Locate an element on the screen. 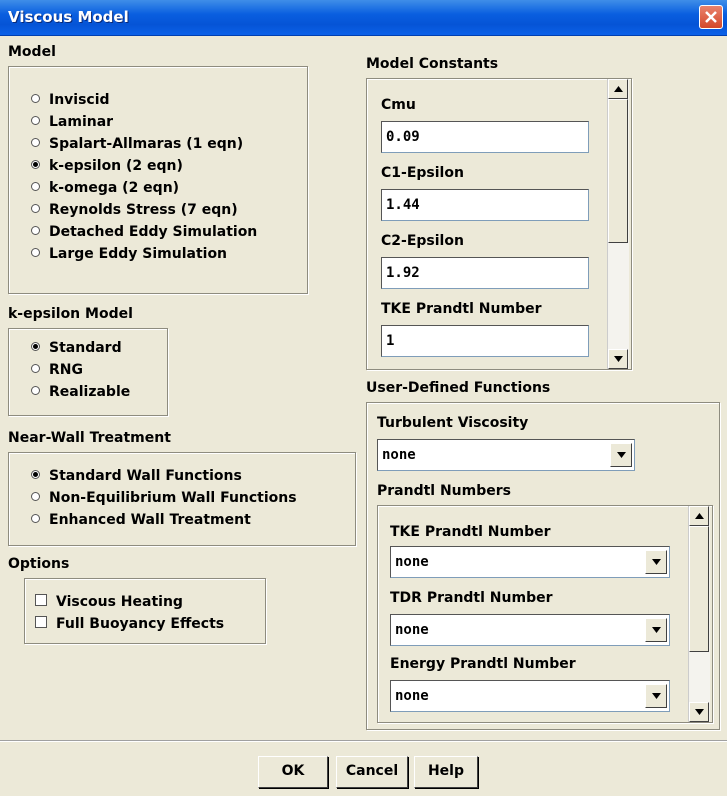  options-group: Viscous Heating Full Buoyancy Effects is located at coordinates (145, 611).